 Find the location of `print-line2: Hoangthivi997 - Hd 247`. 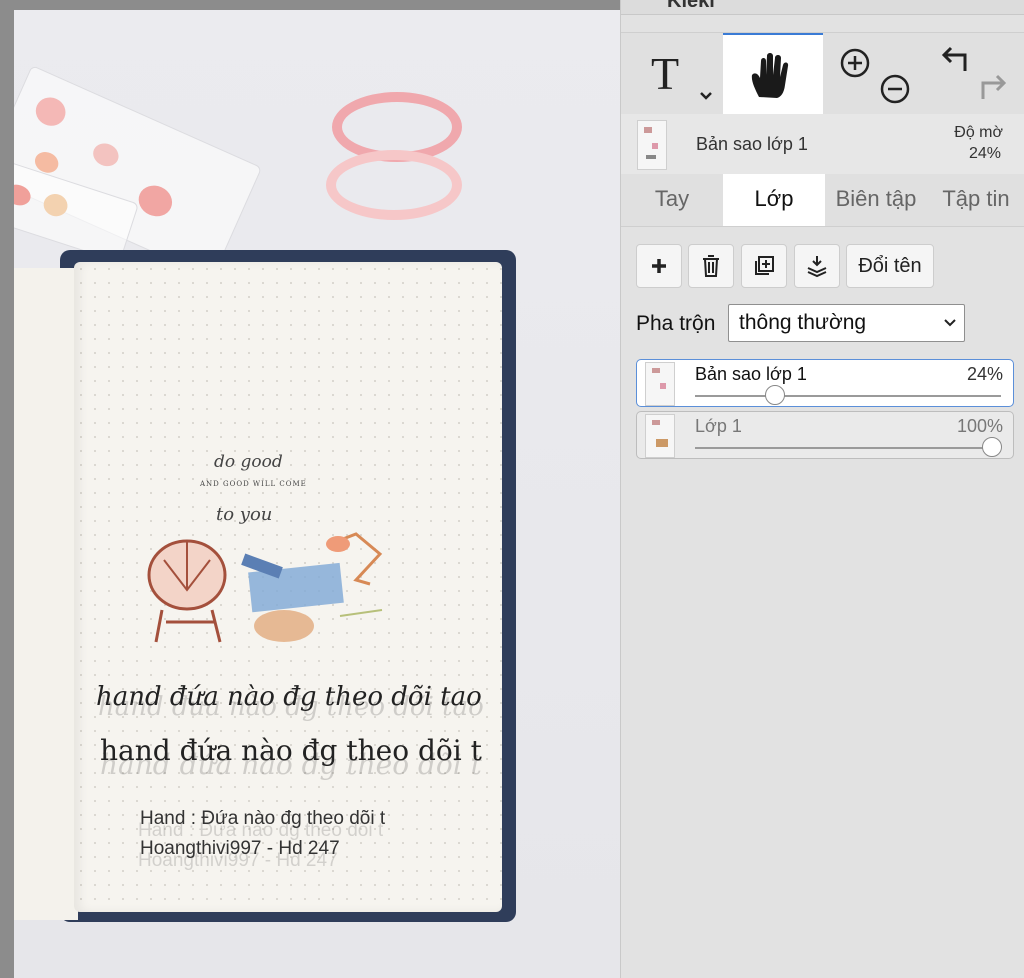

print-line2: Hoangthivi997 - Hd 247 is located at coordinates (240, 848).